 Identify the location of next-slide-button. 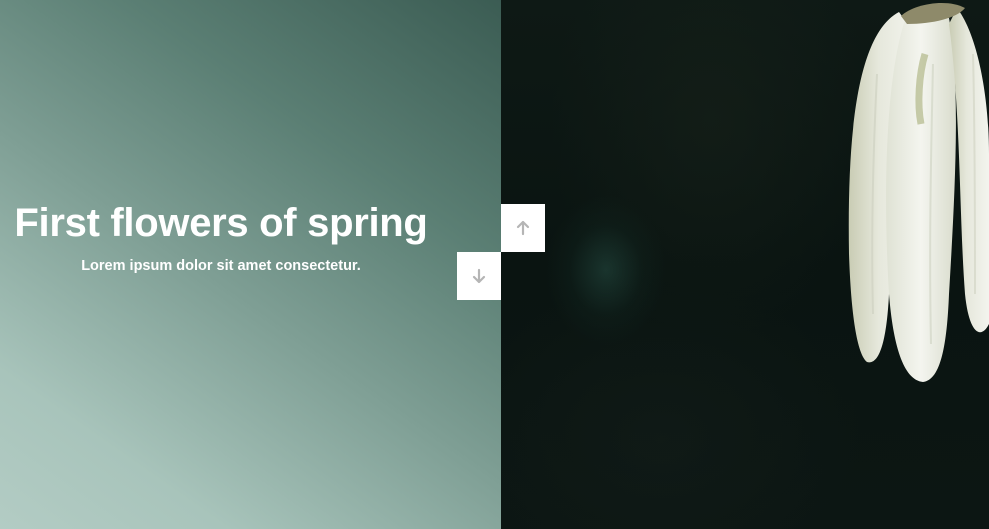
(479, 276).